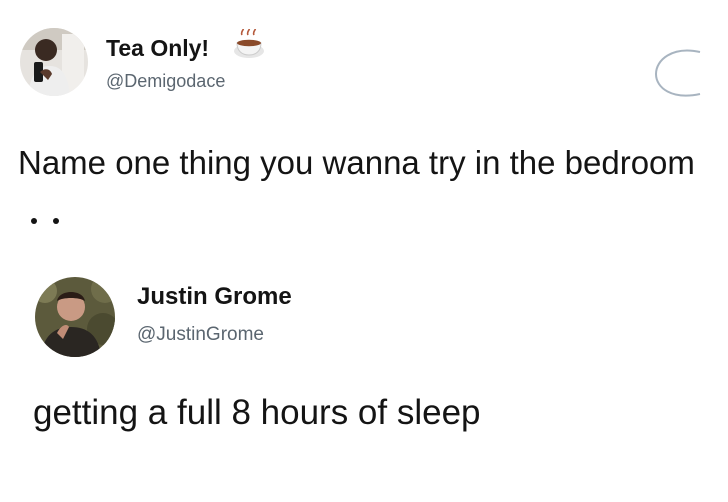 The image size is (728, 502). What do you see at coordinates (200, 335) in the screenshot?
I see `author-handle: @JustinGrome` at bounding box center [200, 335].